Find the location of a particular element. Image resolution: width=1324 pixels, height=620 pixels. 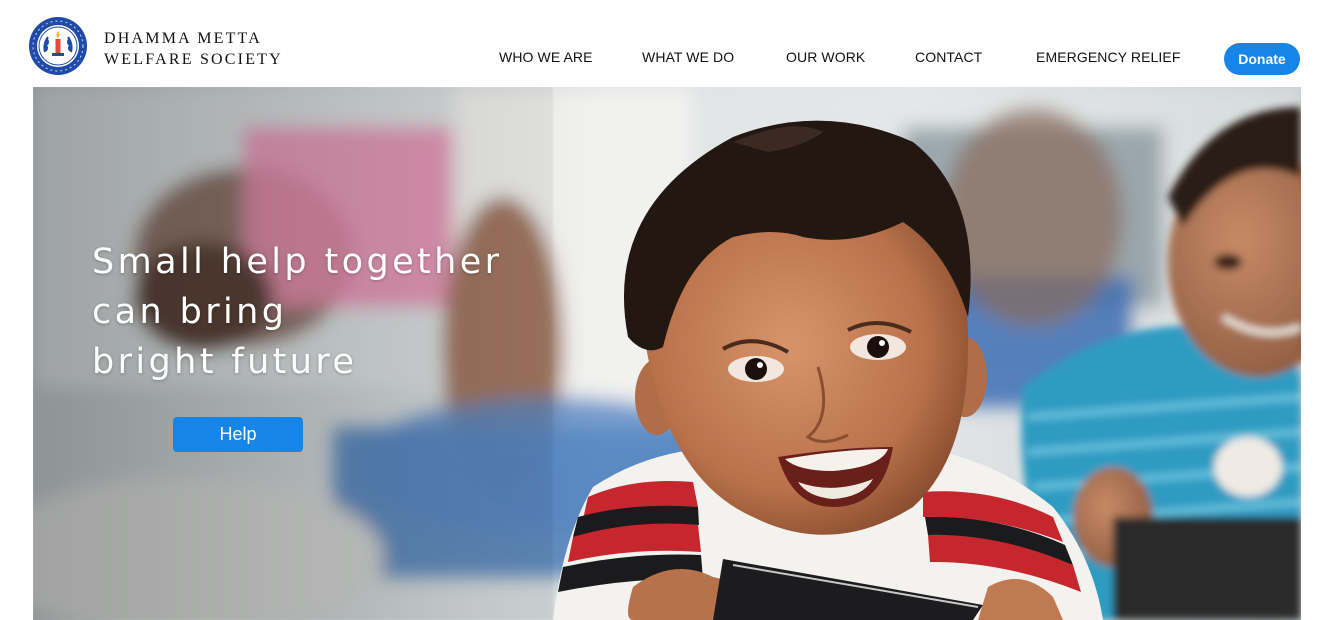

nav-item-emergency-relief: EMERGENCY RELIEF is located at coordinates (1108, 57).